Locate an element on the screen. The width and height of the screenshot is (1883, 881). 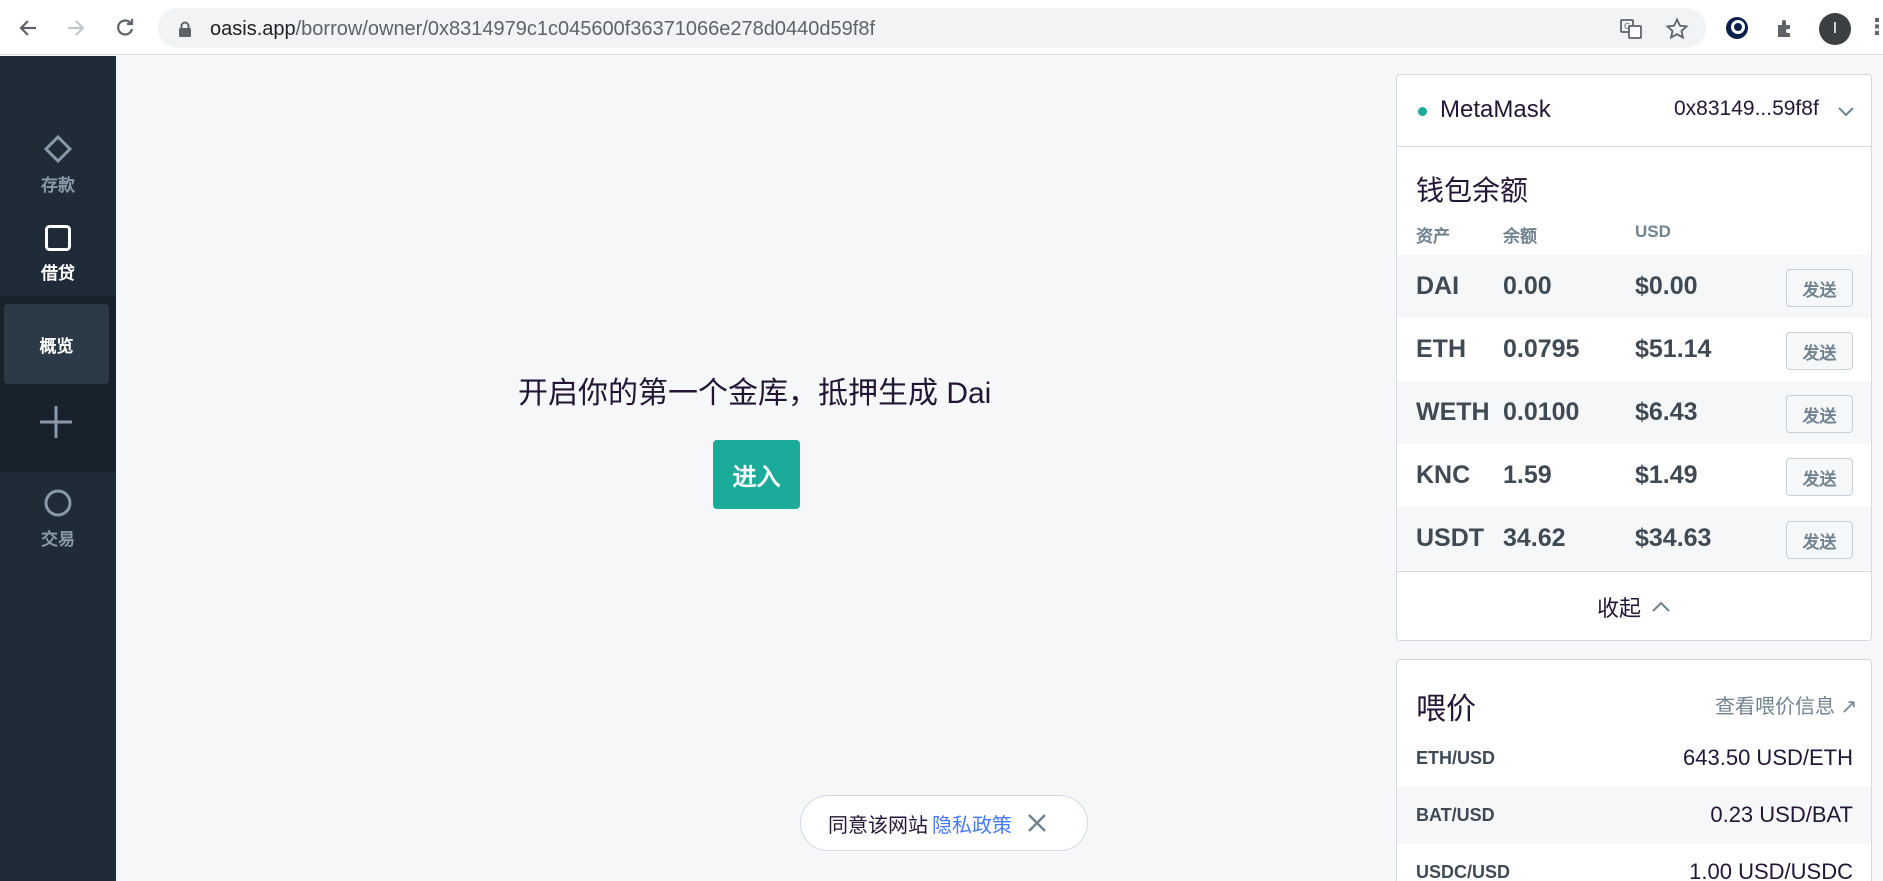
wallet-account-header: MetaMask 0x83149...59f8f is located at coordinates (1634, 111).